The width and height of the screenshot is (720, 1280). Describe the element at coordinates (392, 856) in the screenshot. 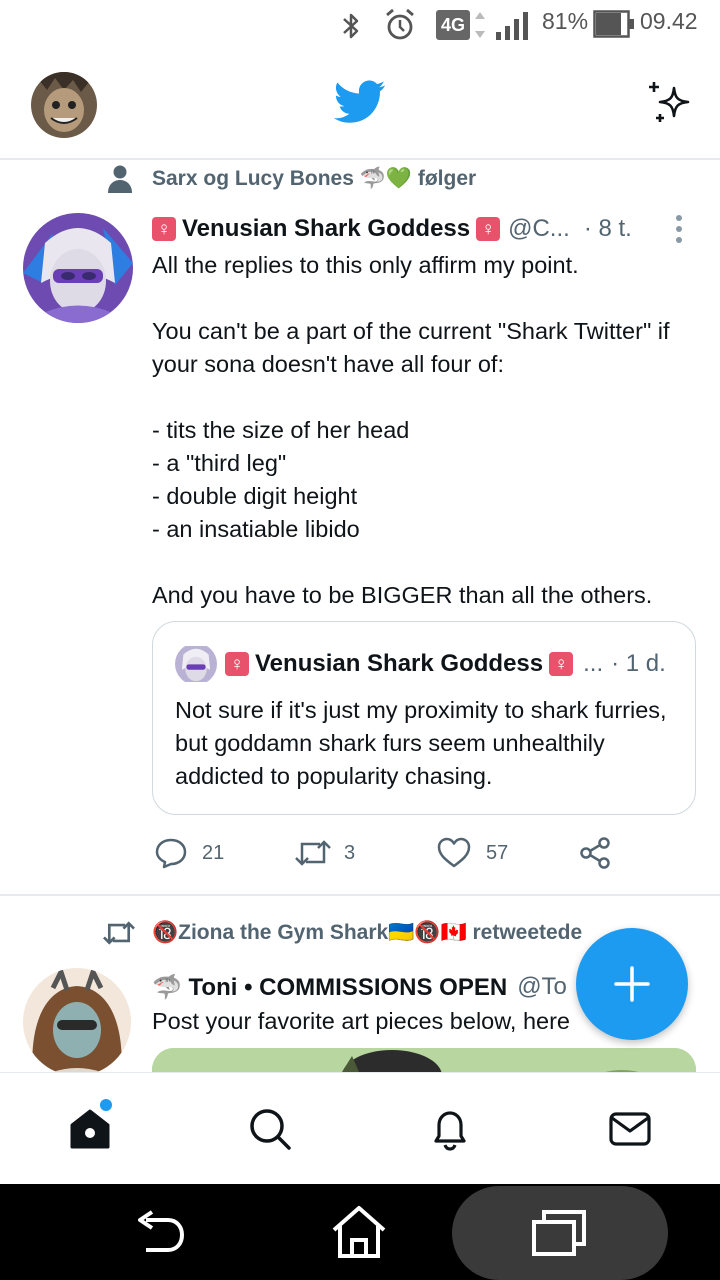

I see `tweet-actions: 21 3 57` at that location.